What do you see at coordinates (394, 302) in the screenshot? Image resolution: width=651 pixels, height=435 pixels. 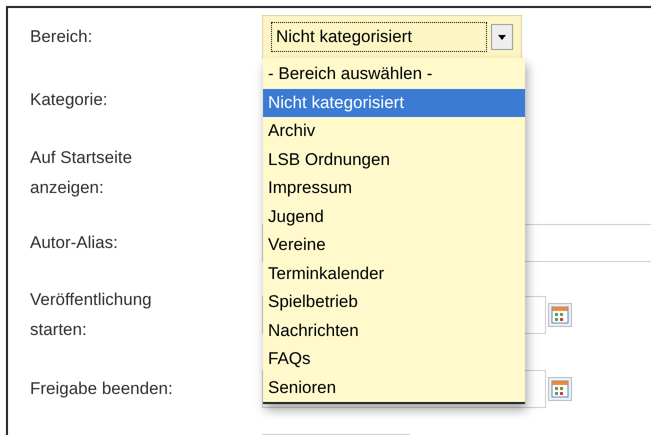 I see `dropdown-option: Spielbetrieb` at bounding box center [394, 302].